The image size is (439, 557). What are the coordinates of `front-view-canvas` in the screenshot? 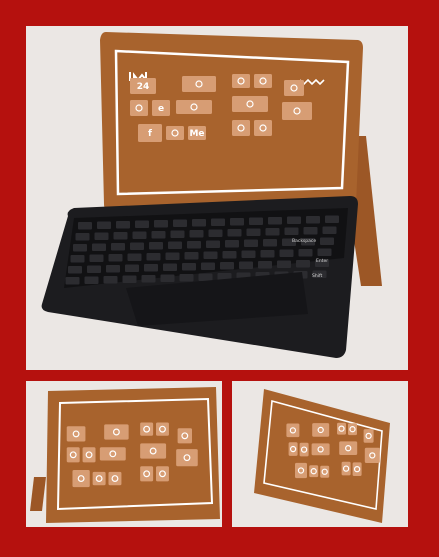 It's located at (125, 455).